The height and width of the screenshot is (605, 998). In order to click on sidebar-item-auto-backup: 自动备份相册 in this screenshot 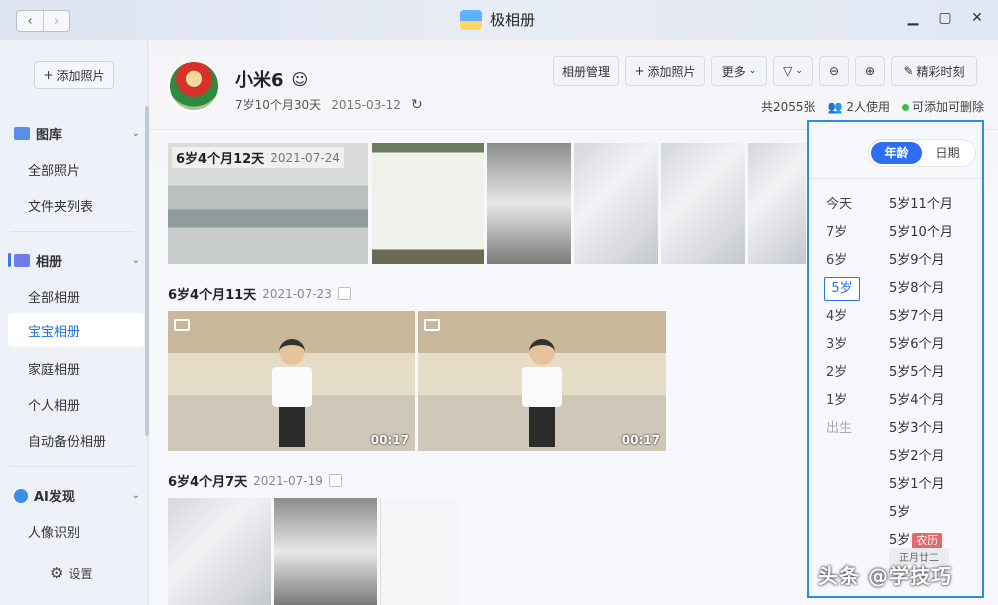, I will do `click(67, 440)`.